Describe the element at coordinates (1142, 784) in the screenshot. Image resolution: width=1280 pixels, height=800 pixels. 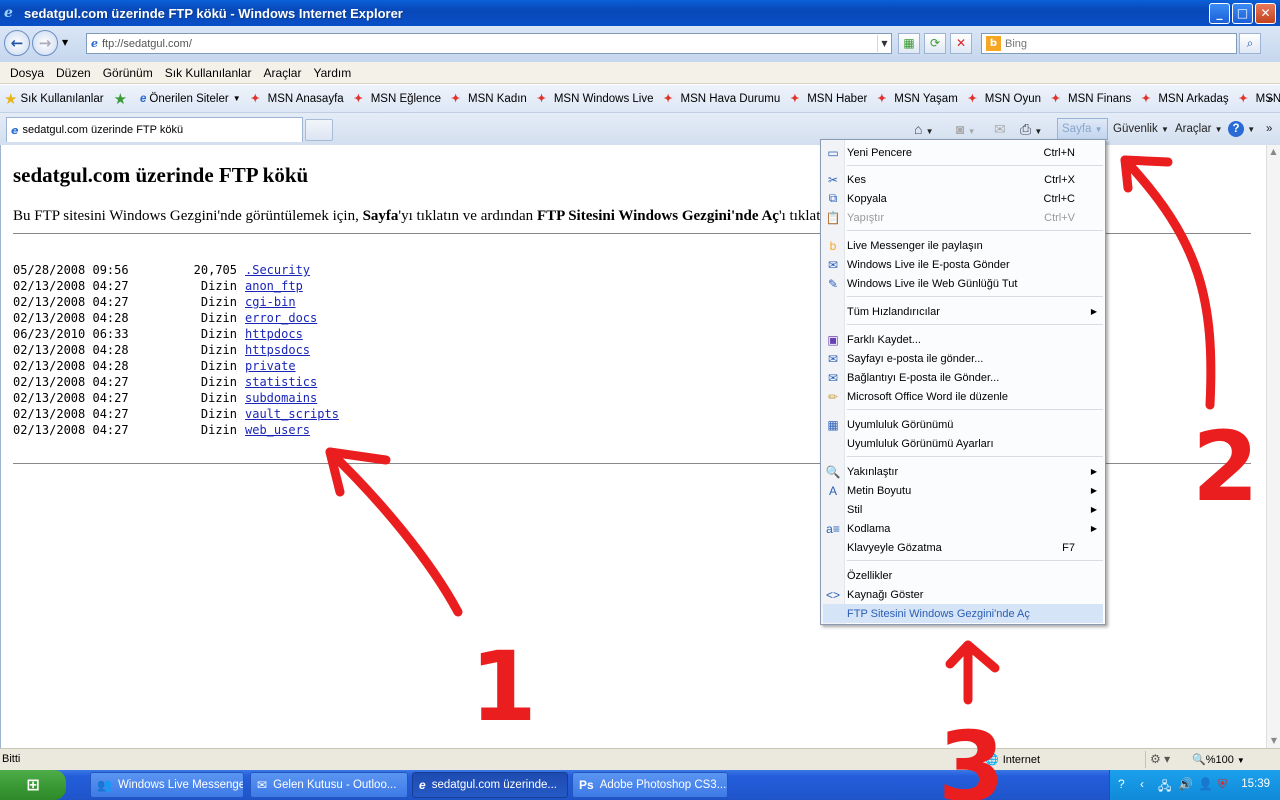
I see `chevron-left-icon: ‹` at that location.